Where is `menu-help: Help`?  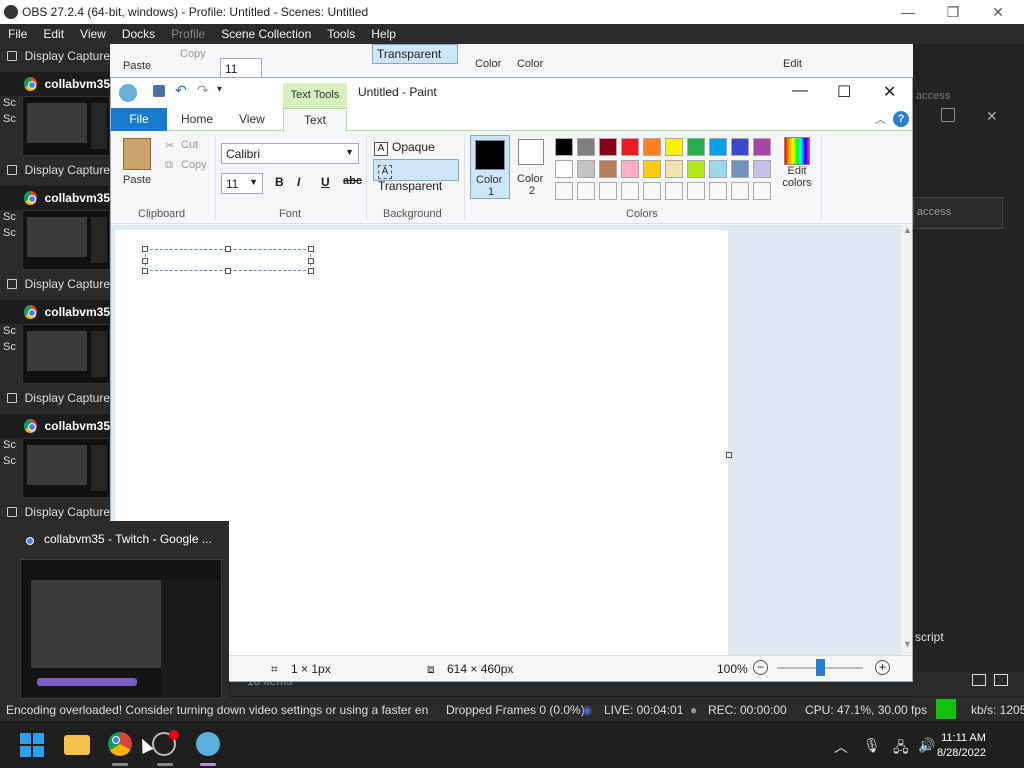 menu-help: Help is located at coordinates (383, 34).